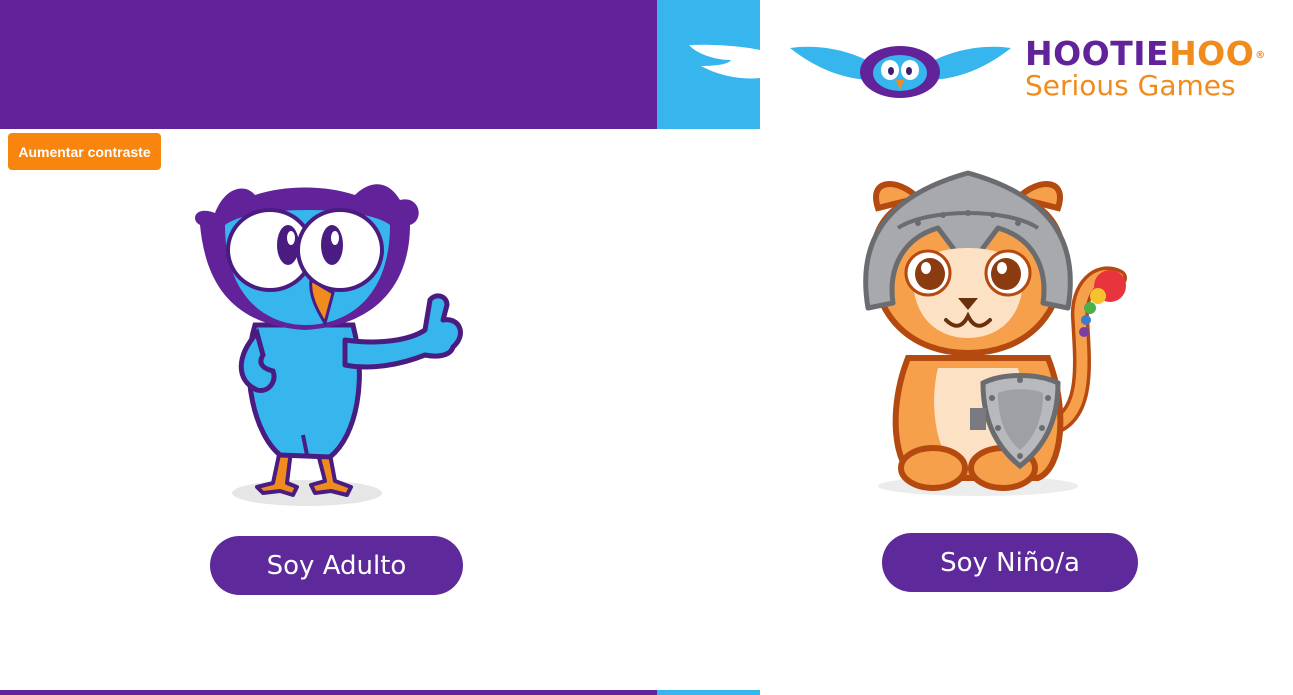 The image size is (1293, 695). Describe the element at coordinates (329, 345) in the screenshot. I see `owl-mascot-icon` at that location.